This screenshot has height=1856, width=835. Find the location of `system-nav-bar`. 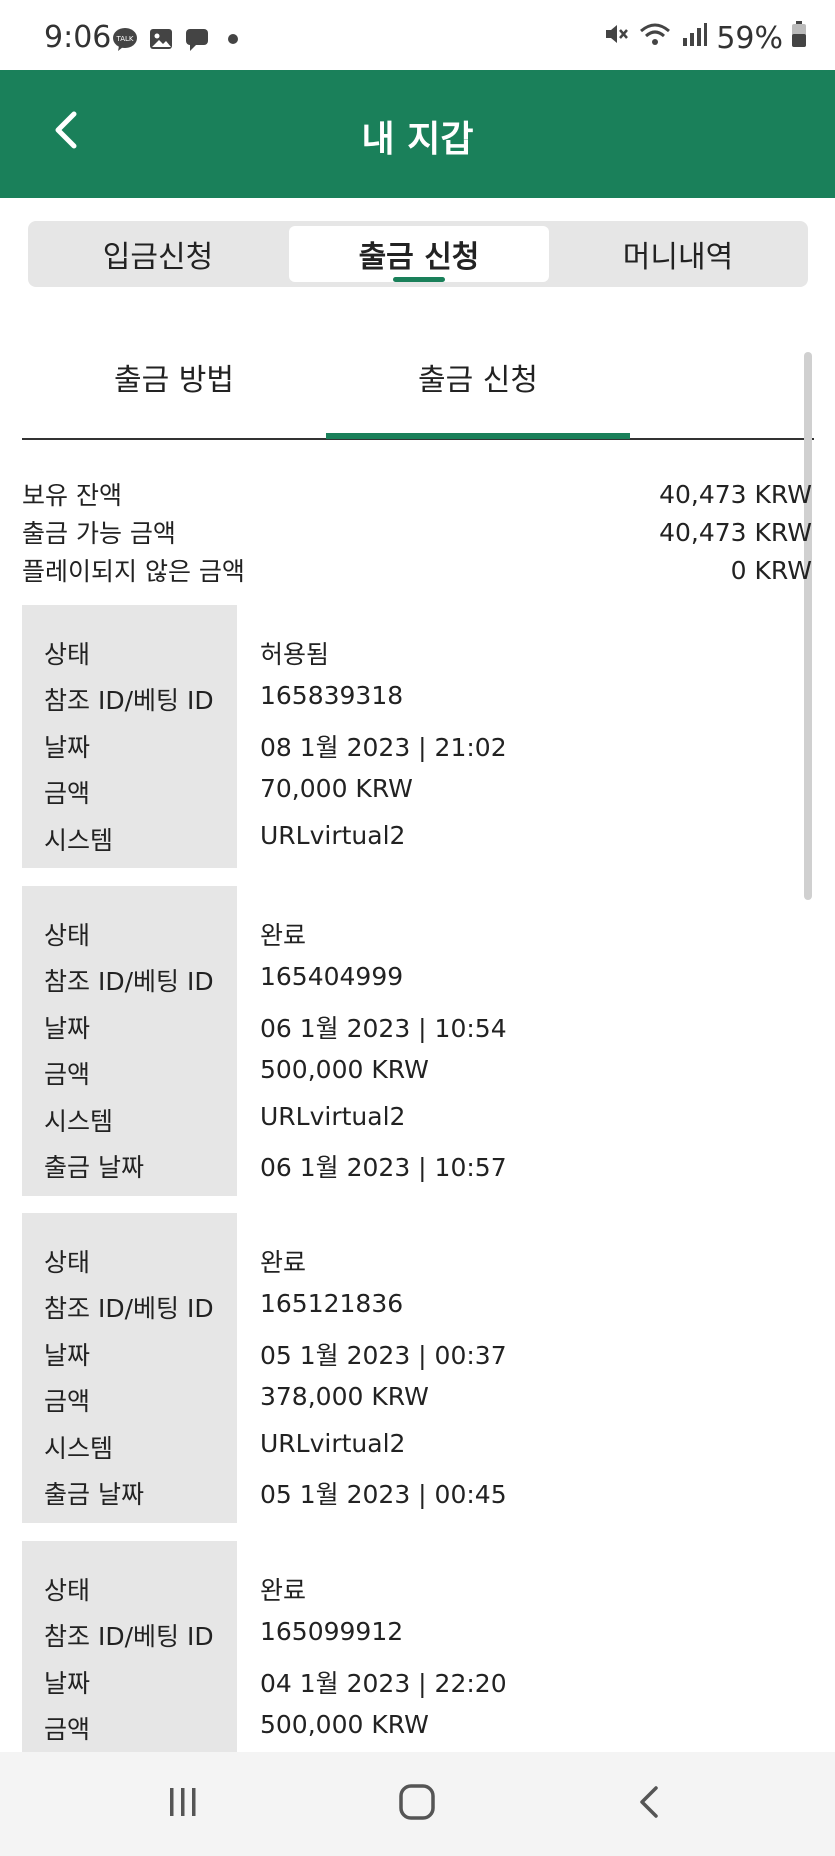

system-nav-bar is located at coordinates (417, 1804).